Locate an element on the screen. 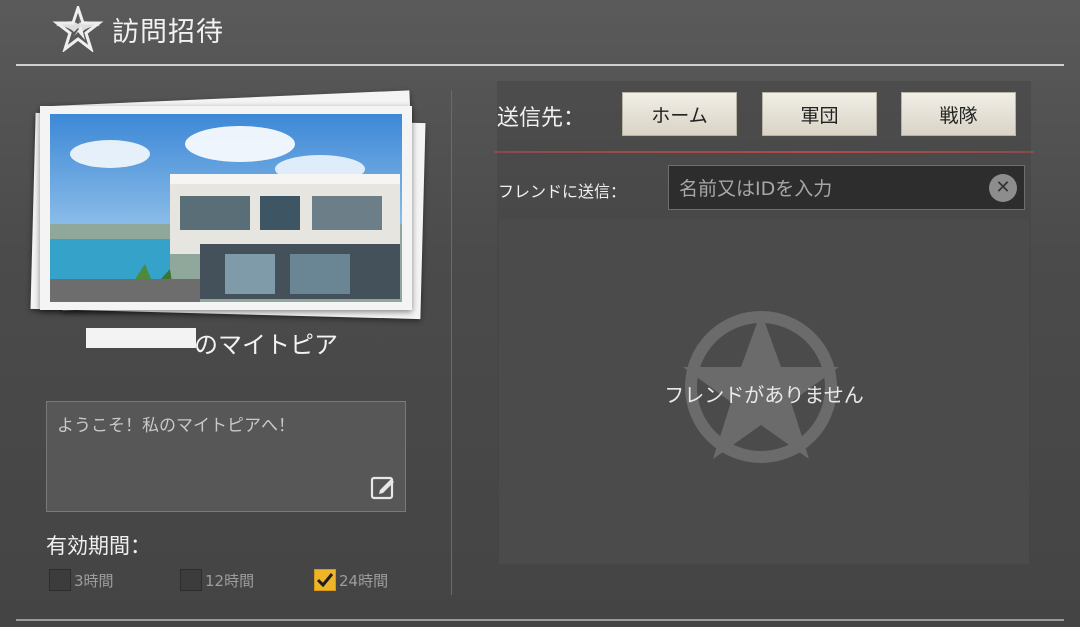  friend-search-field: ✕ is located at coordinates (846, 187).